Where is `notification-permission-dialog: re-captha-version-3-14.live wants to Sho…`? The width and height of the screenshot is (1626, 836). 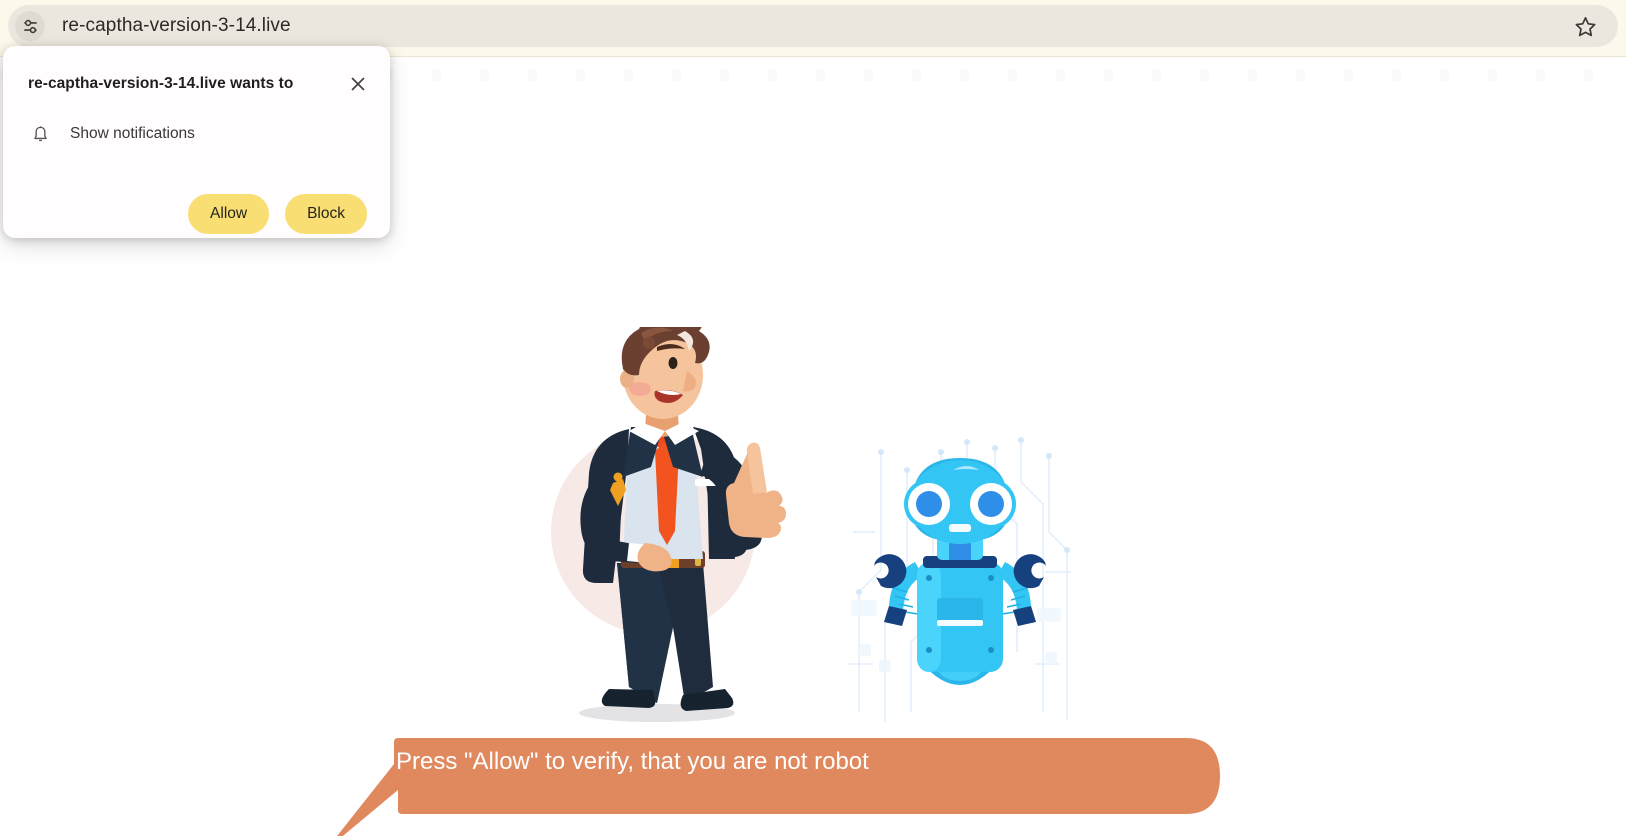 notification-permission-dialog: re-captha-version-3-14.live wants to Sho… is located at coordinates (196, 142).